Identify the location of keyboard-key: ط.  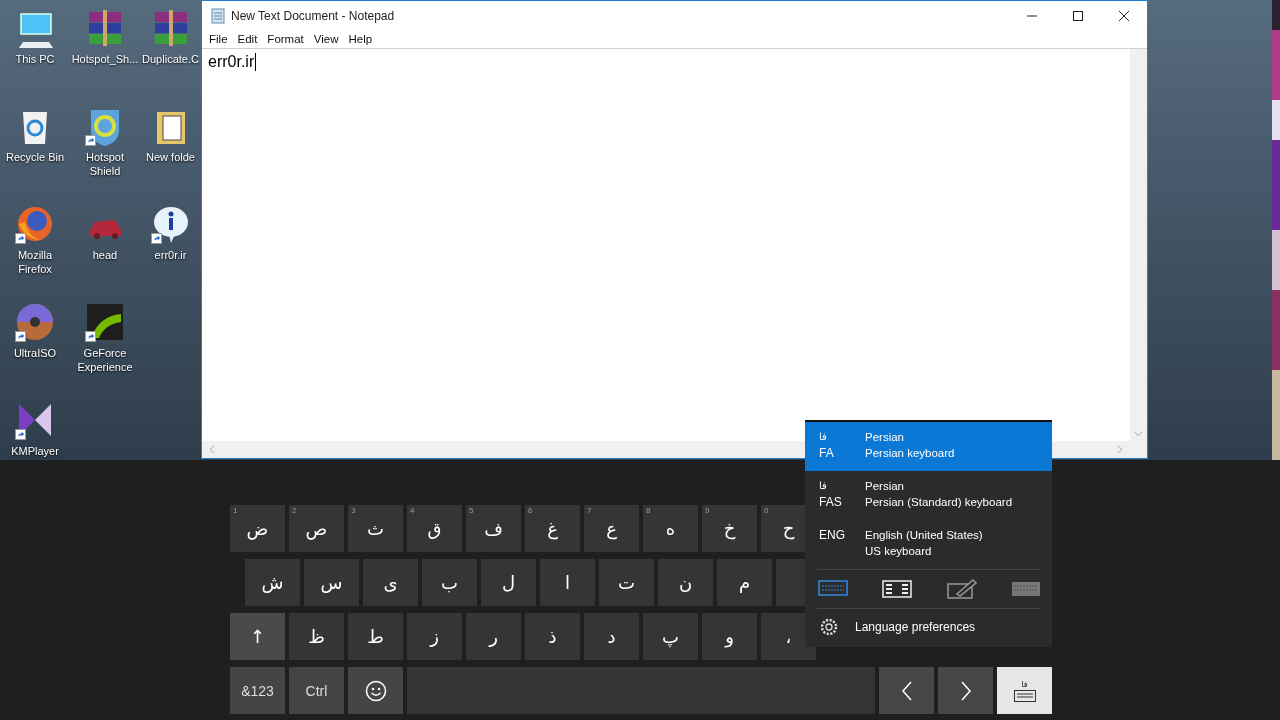
(375, 636).